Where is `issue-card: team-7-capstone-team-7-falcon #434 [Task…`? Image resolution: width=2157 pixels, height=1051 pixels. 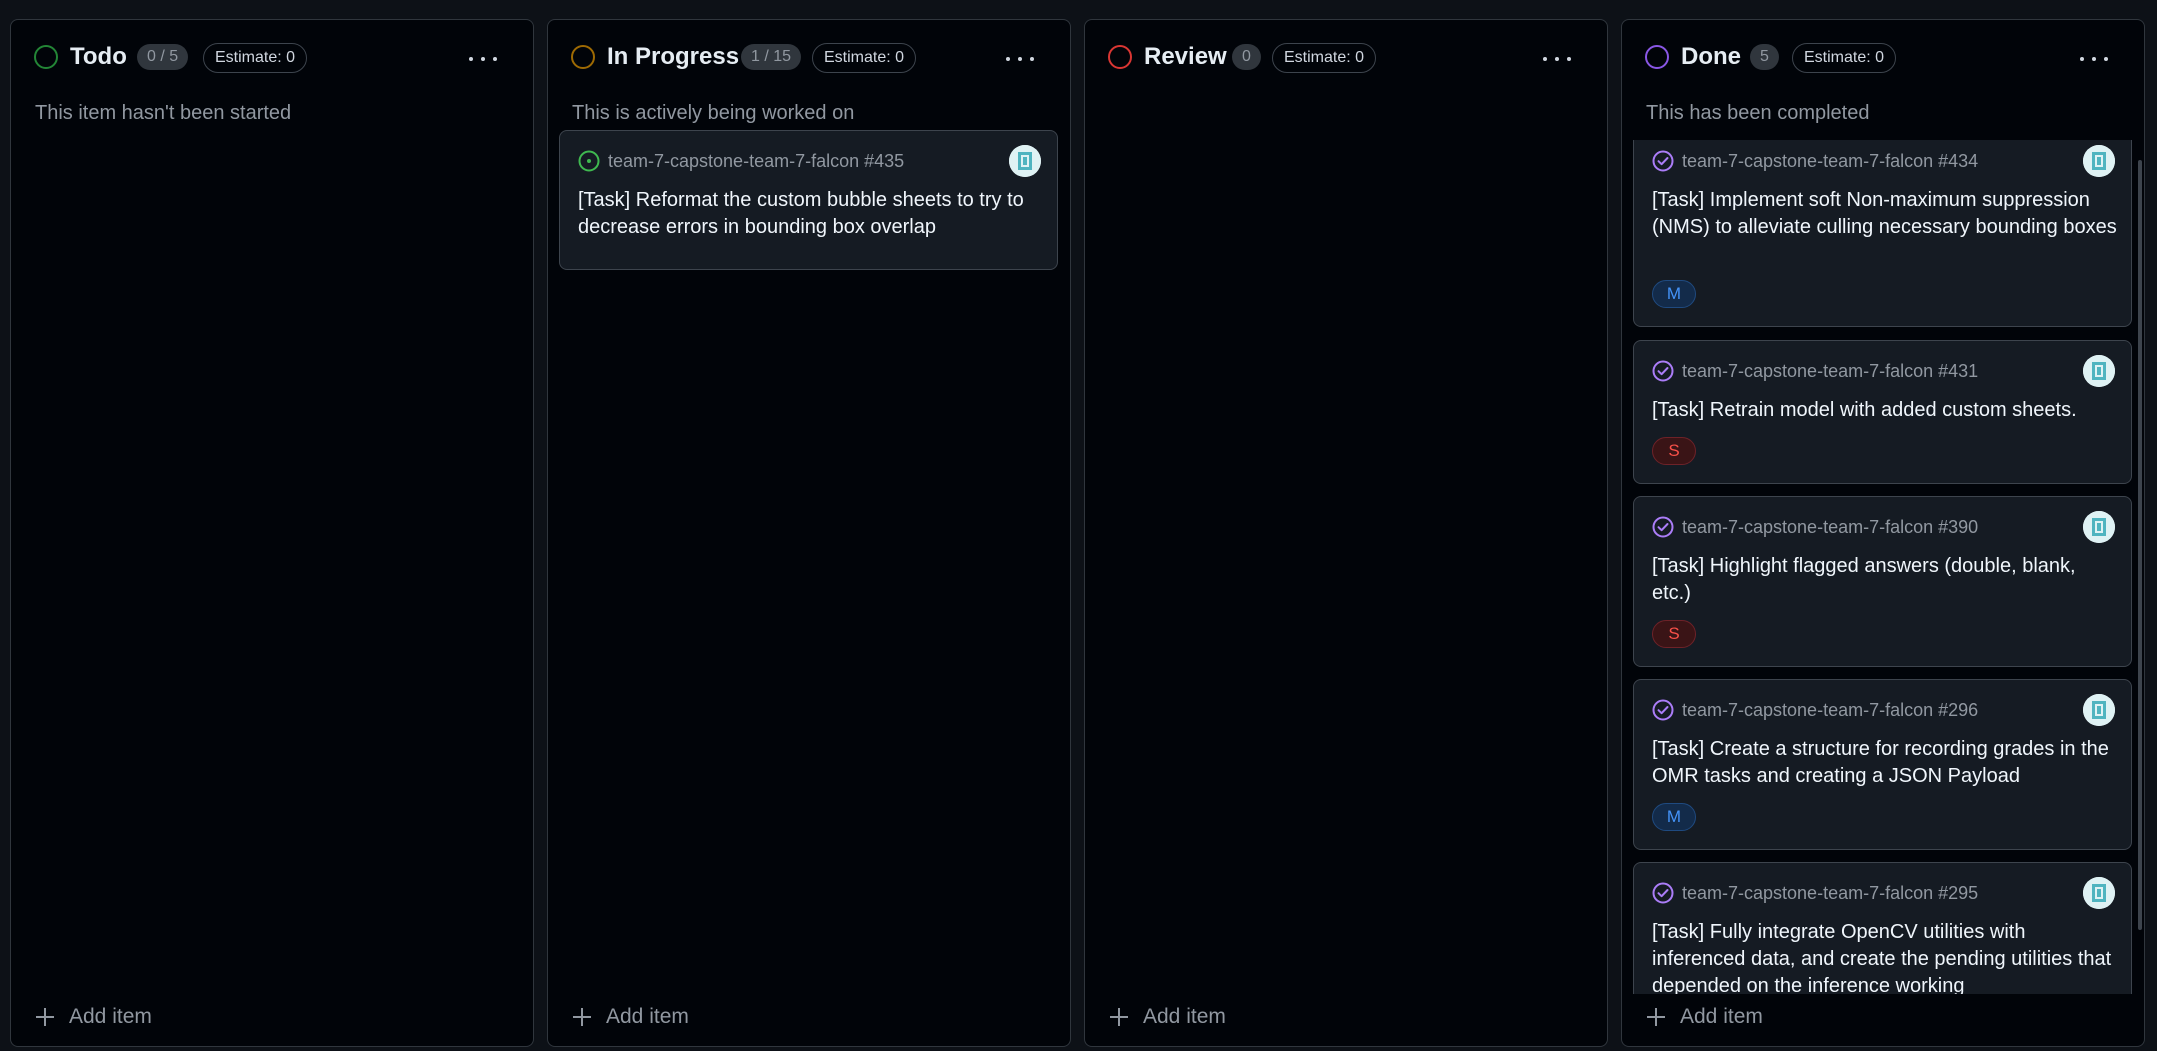
issue-card: team-7-capstone-team-7-falcon #434 [Task… is located at coordinates (1882, 233).